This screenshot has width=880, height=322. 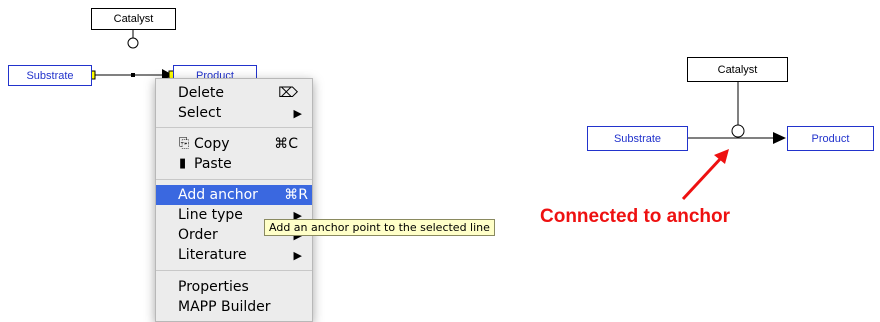 I want to click on right-arrowhead, so click(x=779, y=138).